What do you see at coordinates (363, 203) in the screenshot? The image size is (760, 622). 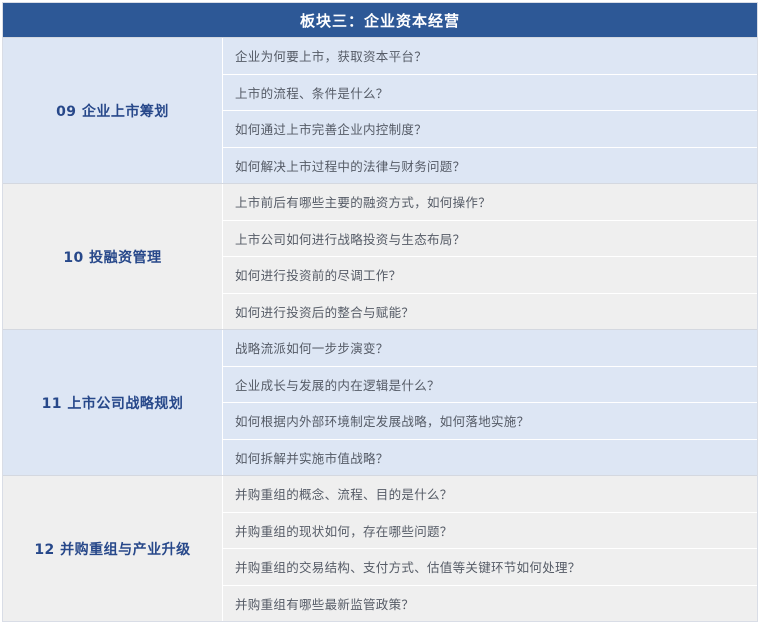 I see `list-item: 上市前后有哪些主要的融资方式，如何操作？` at bounding box center [363, 203].